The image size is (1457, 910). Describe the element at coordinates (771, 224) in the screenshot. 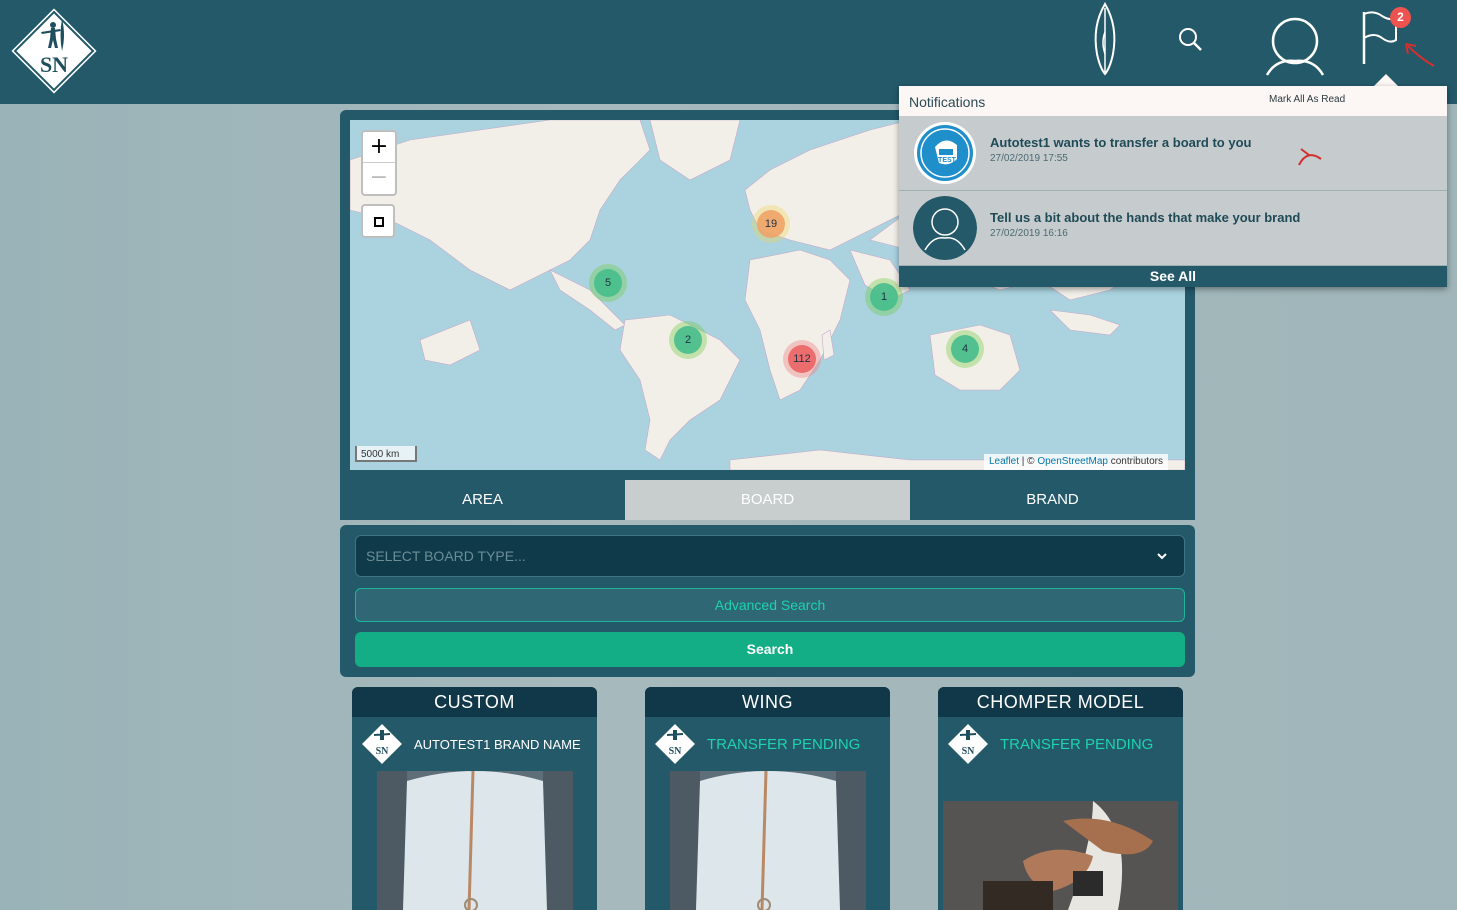

I see `map-cluster-marker: 19` at that location.